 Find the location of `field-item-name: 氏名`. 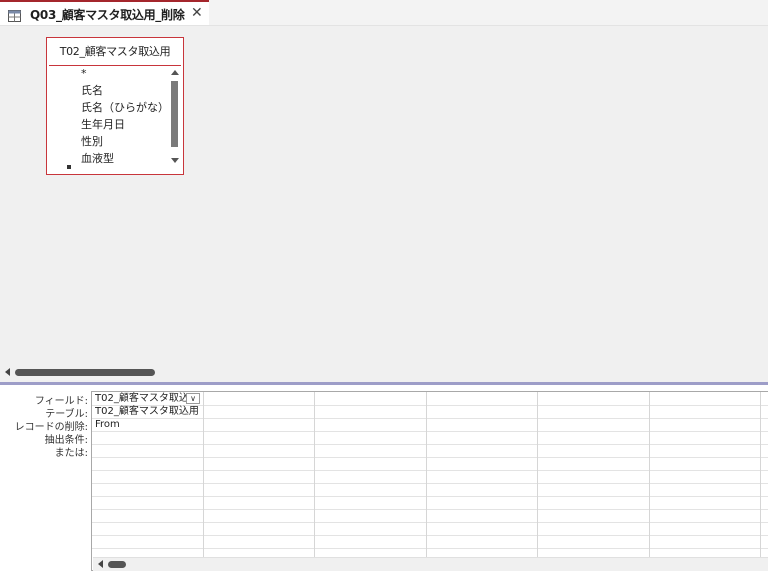

field-item-name: 氏名 is located at coordinates (92, 90).